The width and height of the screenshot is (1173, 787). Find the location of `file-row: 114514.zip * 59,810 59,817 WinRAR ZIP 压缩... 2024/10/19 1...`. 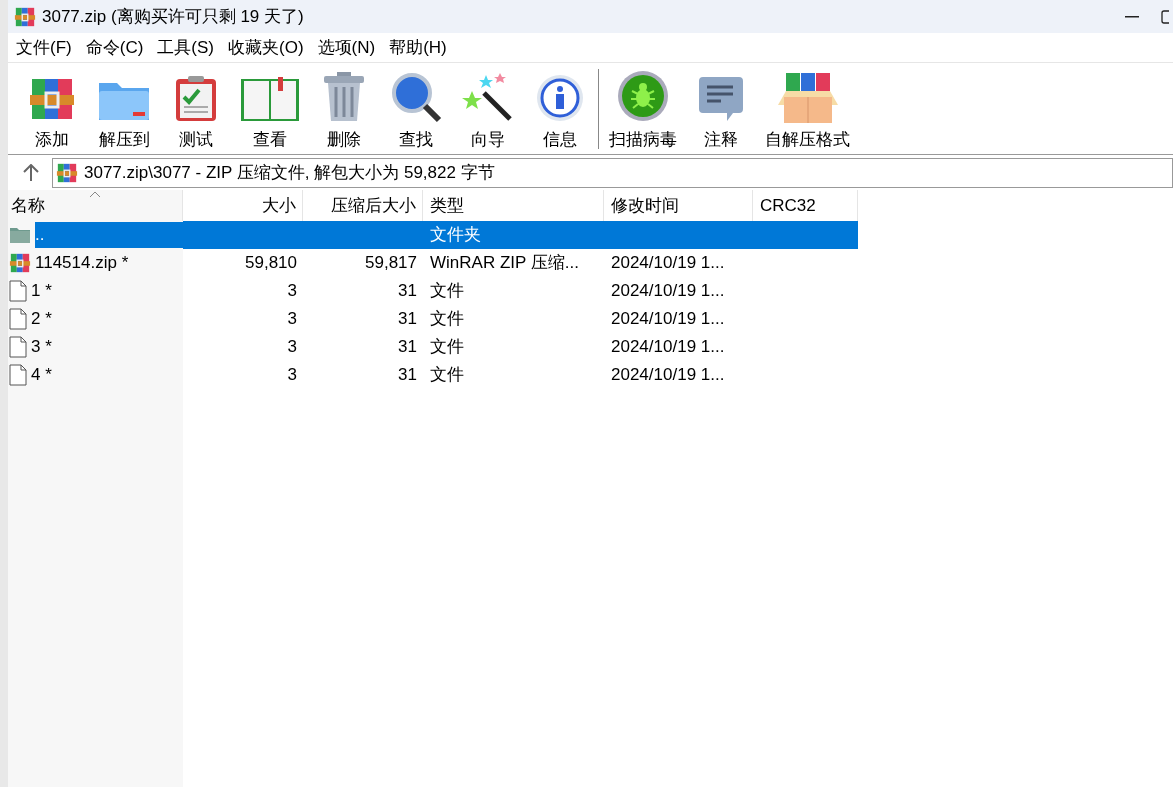

file-row: 114514.zip * 59,810 59,817 WinRAR ZIP 压缩... 2024/10/19 1... is located at coordinates (433, 263).